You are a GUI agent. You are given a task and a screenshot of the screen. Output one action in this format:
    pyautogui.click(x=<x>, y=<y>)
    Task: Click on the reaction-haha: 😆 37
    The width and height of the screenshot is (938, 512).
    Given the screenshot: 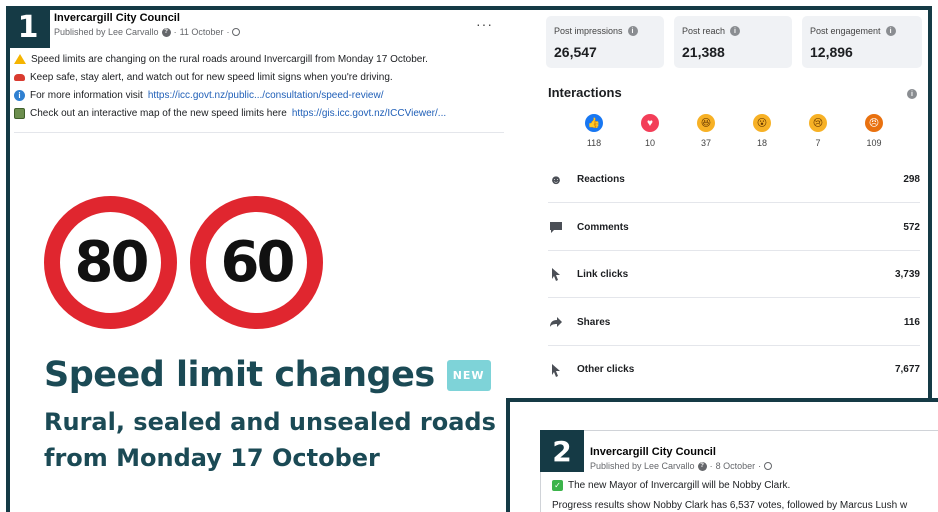 What is the action you would take?
    pyautogui.click(x=706, y=131)
    